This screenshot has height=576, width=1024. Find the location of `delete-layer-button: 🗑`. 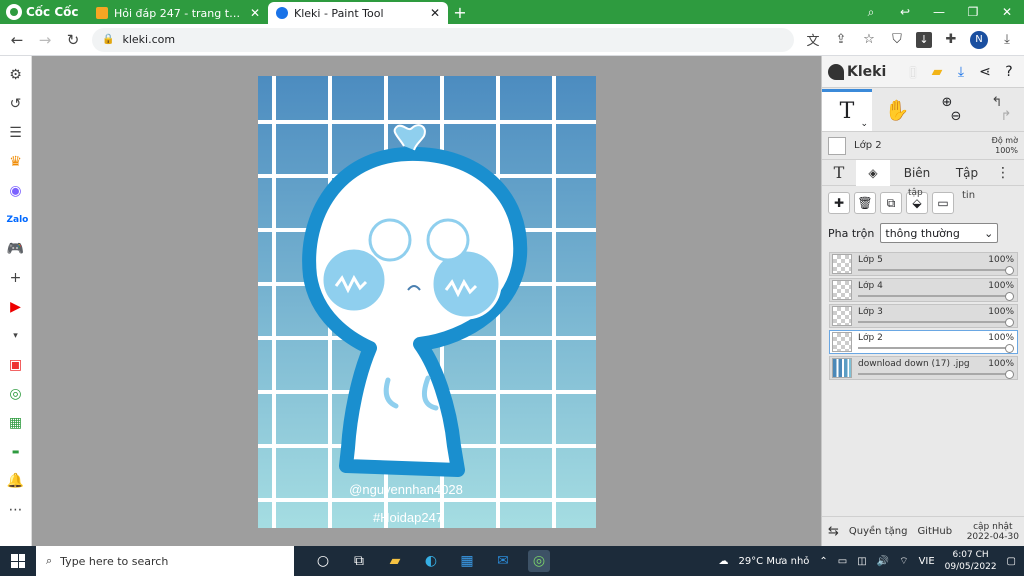

delete-layer-button: 🗑 is located at coordinates (865, 203).